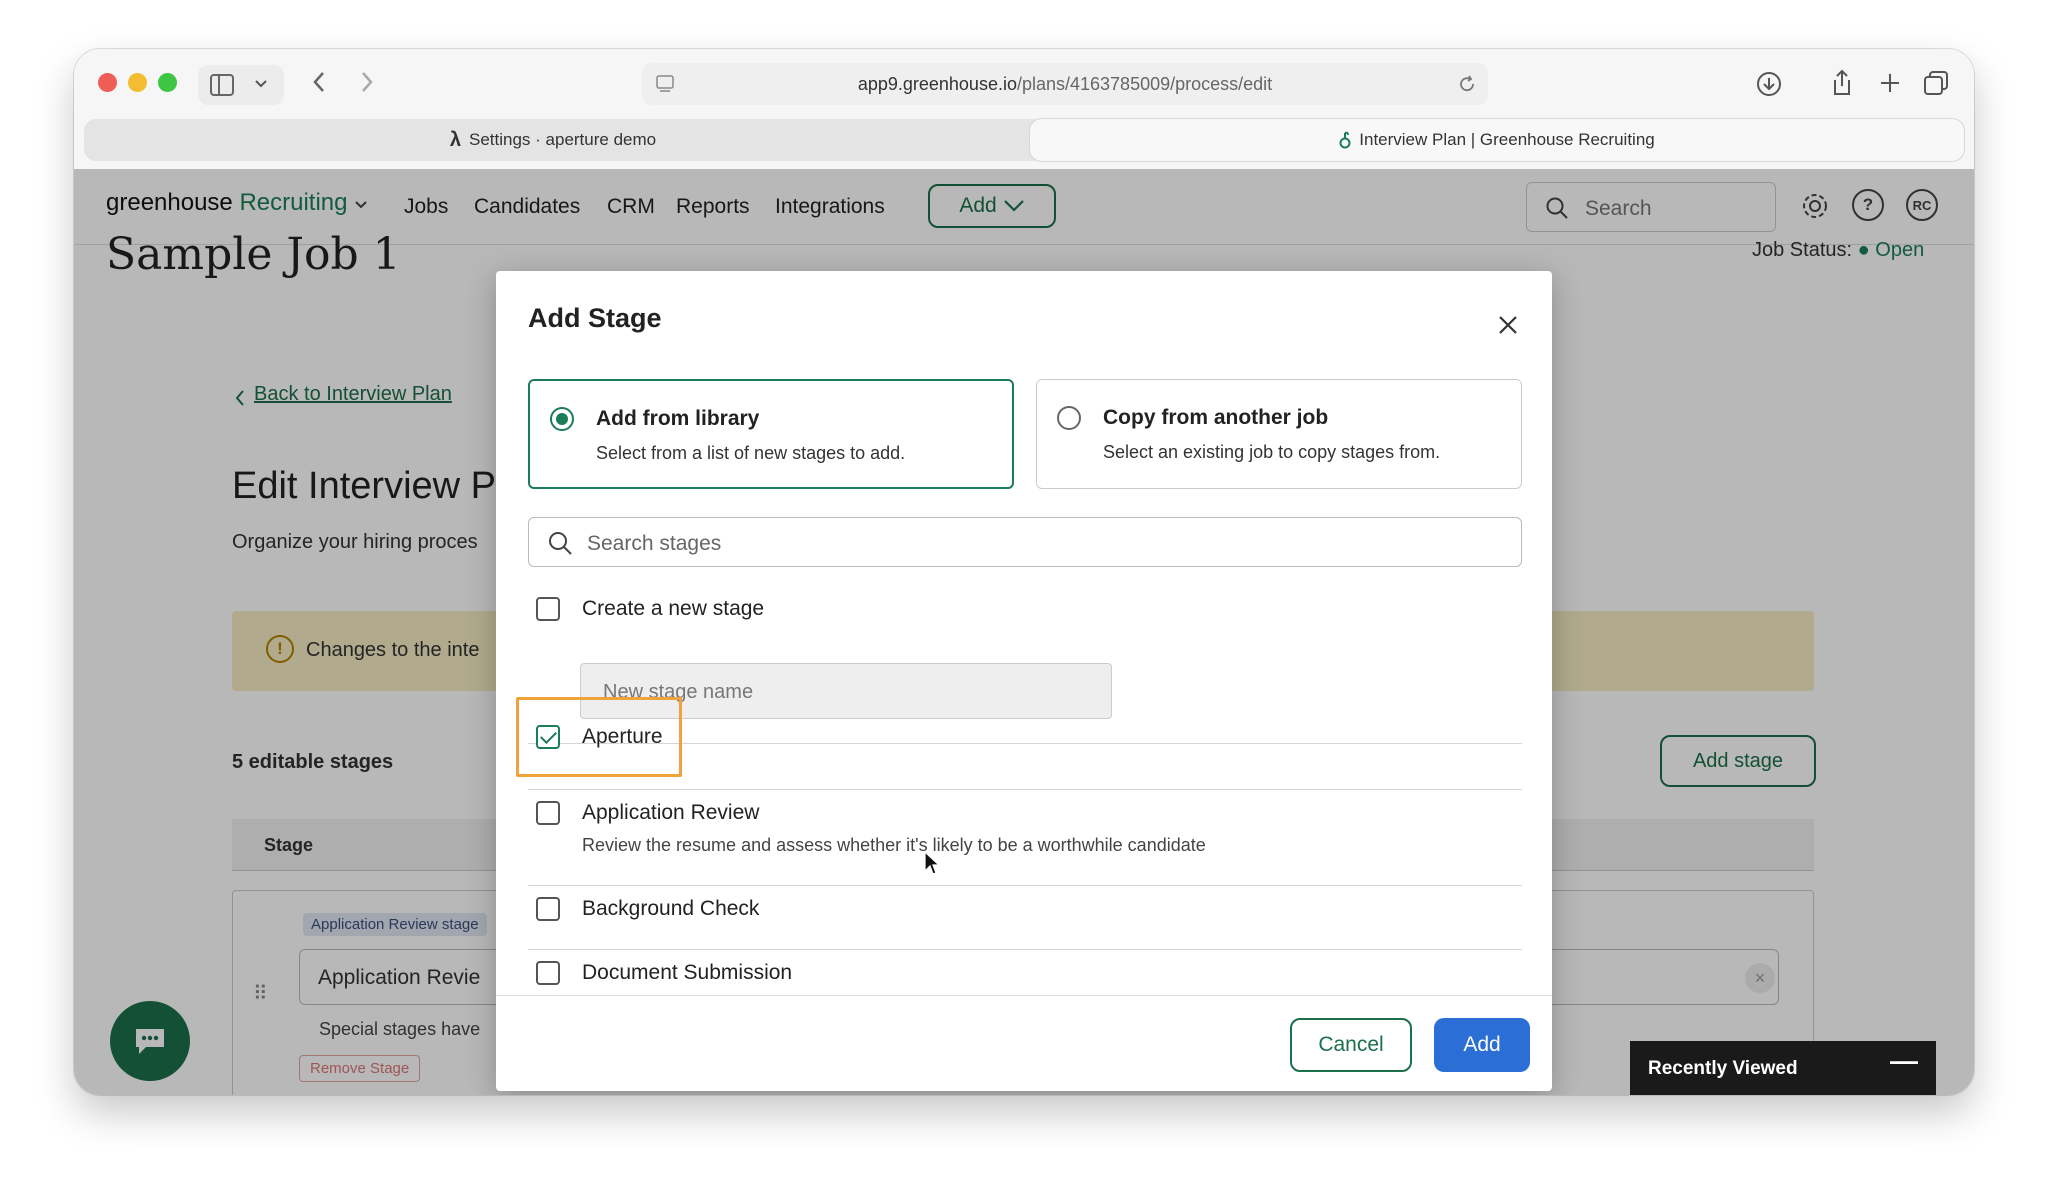 This screenshot has width=2048, height=1192. Describe the element at coordinates (687, 972) in the screenshot. I see `stage-option-label: Document Submission` at that location.